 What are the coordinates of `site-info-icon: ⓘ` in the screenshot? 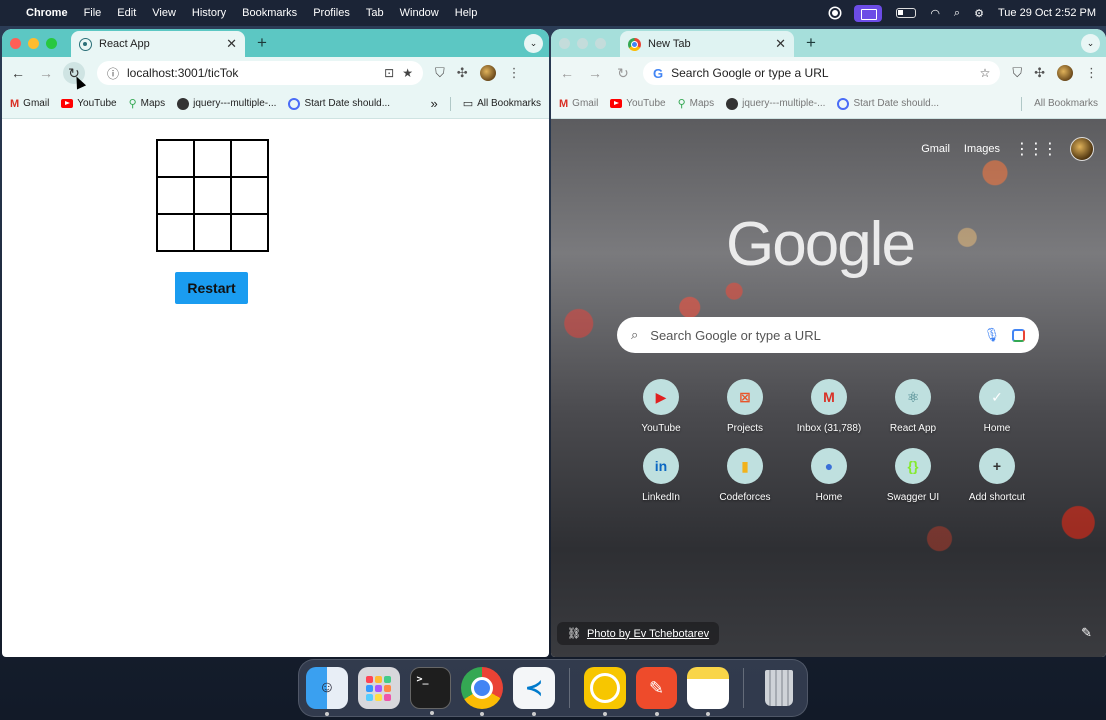 It's located at (113, 73).